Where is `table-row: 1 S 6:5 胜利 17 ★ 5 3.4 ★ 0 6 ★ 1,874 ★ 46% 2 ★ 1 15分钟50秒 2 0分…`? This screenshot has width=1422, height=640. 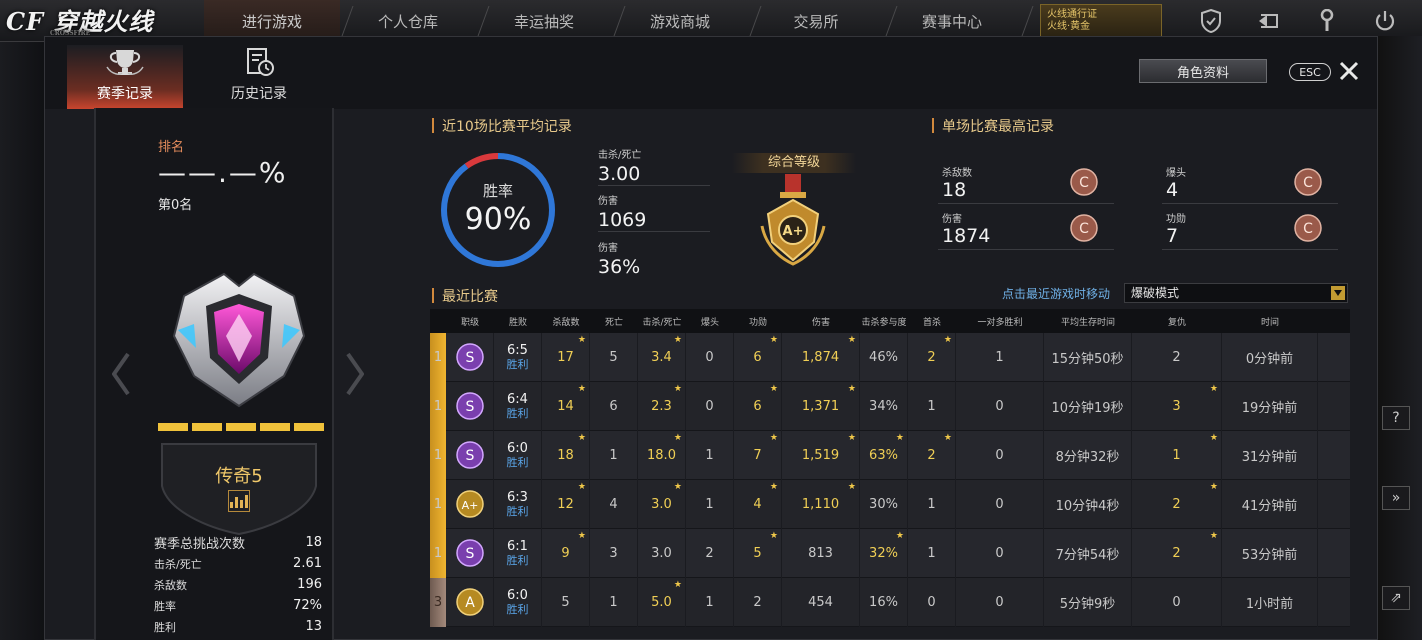 table-row: 1 S 6:5 胜利 17 ★ 5 3.4 ★ 0 6 ★ 1,874 ★ 46% 2 ★ 1 15分钟50秒 2 0分… is located at coordinates (890, 357).